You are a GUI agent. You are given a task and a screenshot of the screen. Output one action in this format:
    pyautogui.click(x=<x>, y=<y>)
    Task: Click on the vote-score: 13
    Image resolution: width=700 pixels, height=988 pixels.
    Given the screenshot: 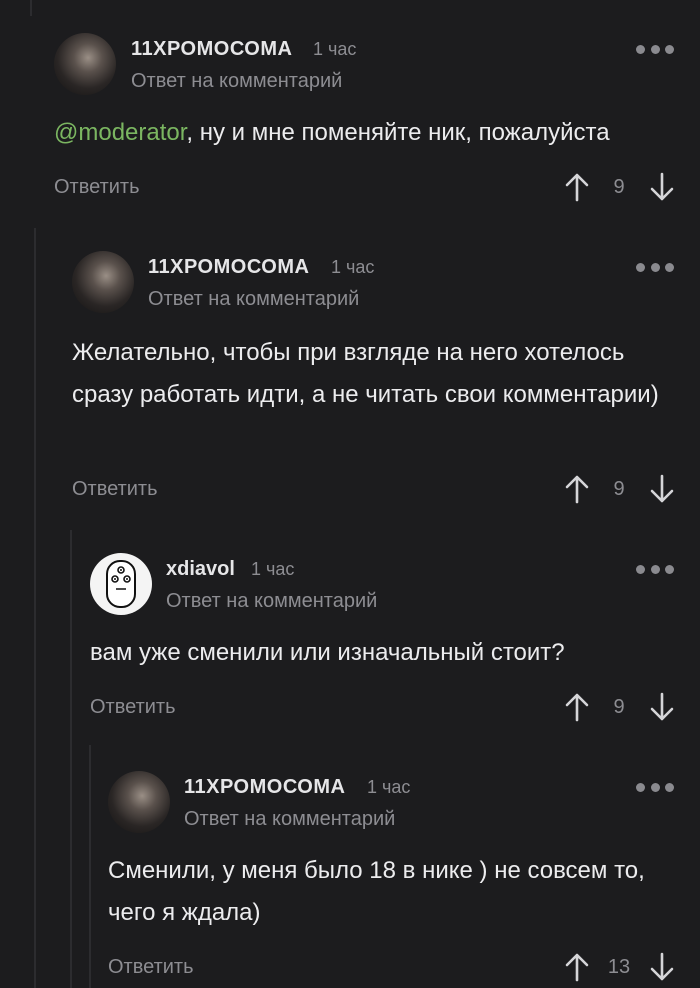 What is the action you would take?
    pyautogui.click(x=619, y=967)
    